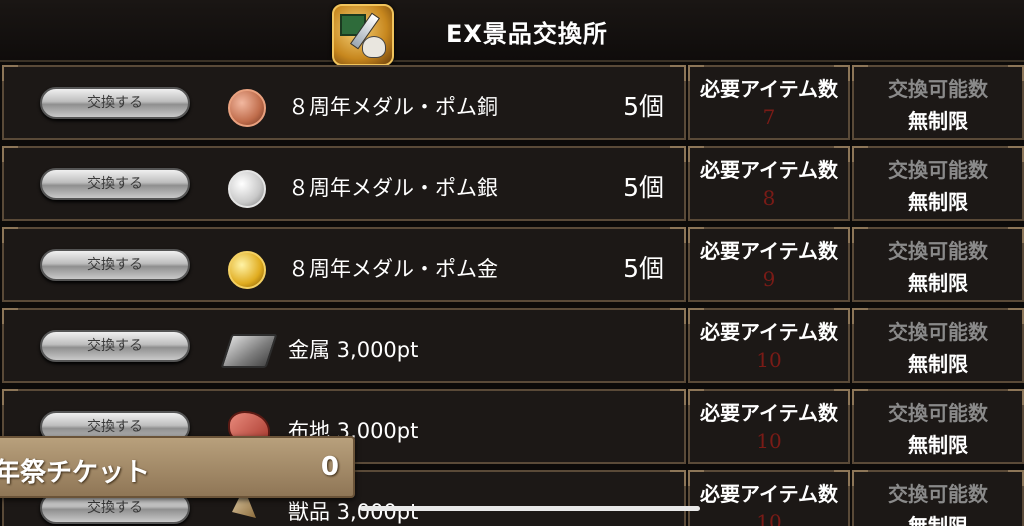 This screenshot has width=1024, height=526. I want to click on item-panel: 交換する ８周年メダル・ポム金 5個, so click(344, 264).